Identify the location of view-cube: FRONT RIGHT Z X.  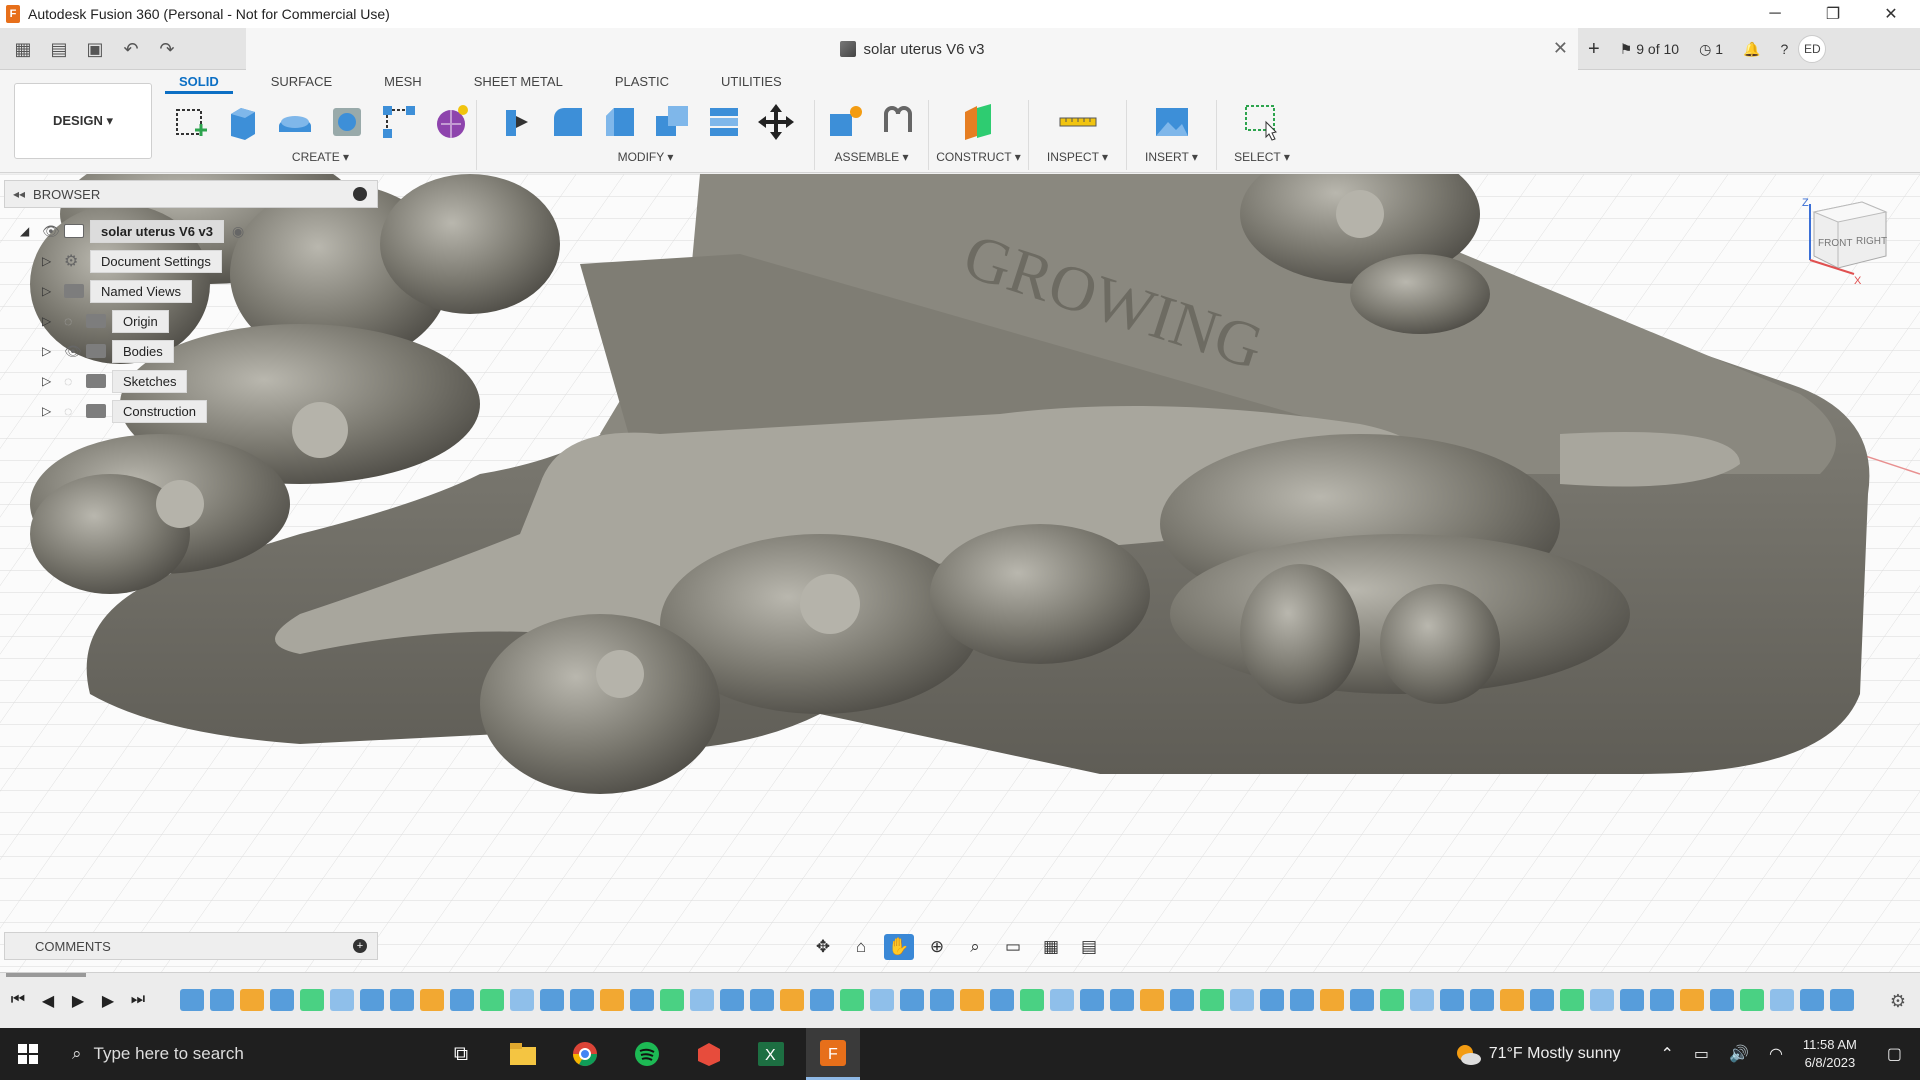
(1848, 246).